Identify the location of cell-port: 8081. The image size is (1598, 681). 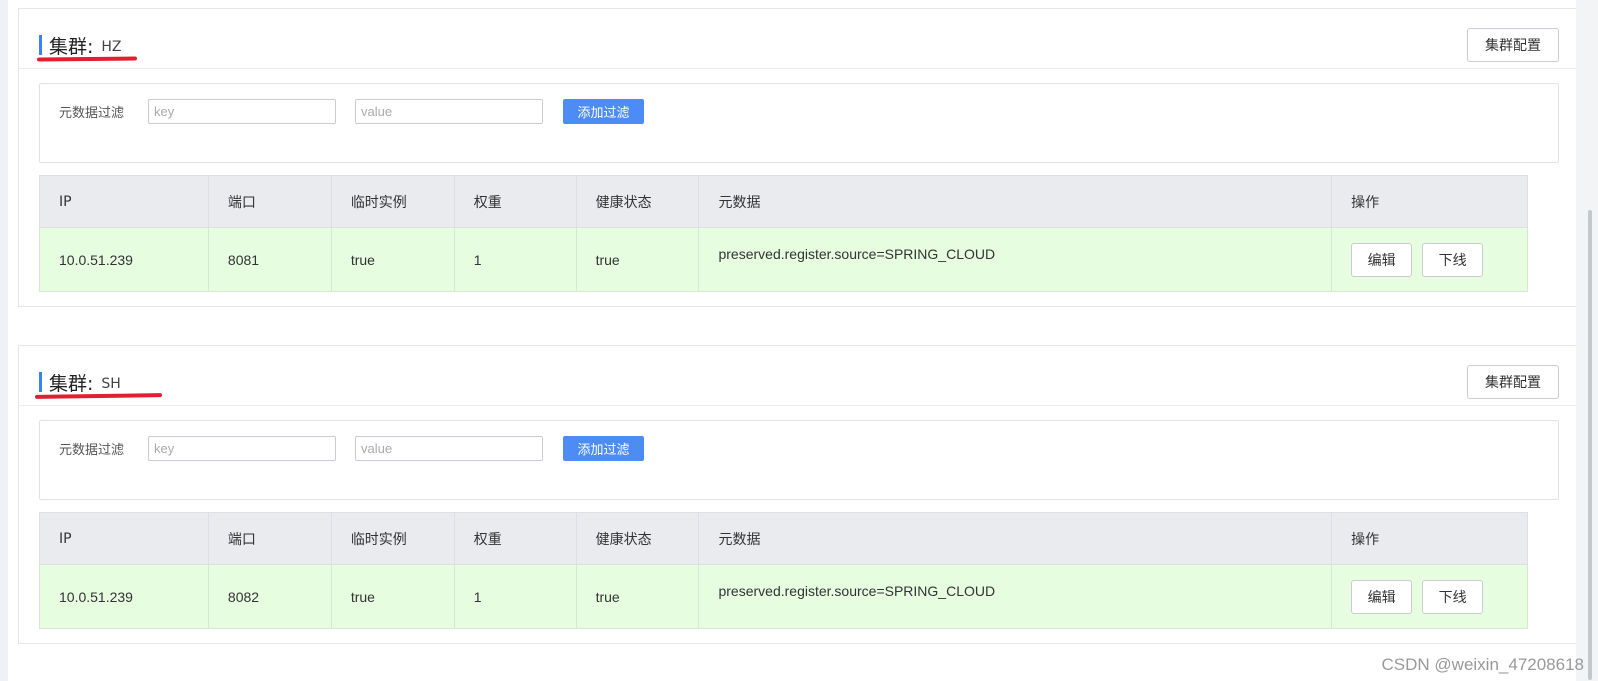
(269, 259).